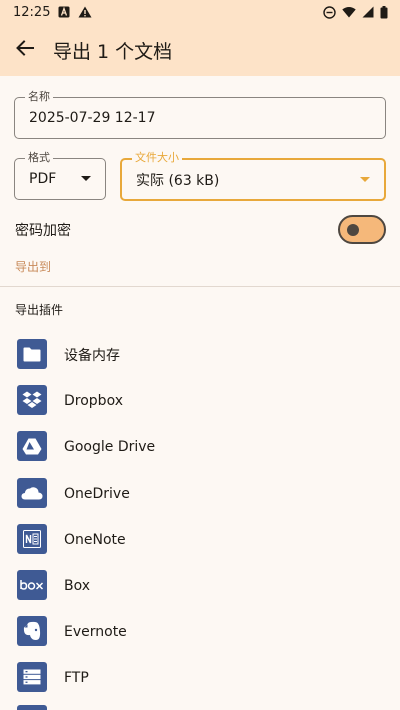 This screenshot has height=710, width=400. I want to click on page-title: 导出 1 个文档, so click(113, 51).